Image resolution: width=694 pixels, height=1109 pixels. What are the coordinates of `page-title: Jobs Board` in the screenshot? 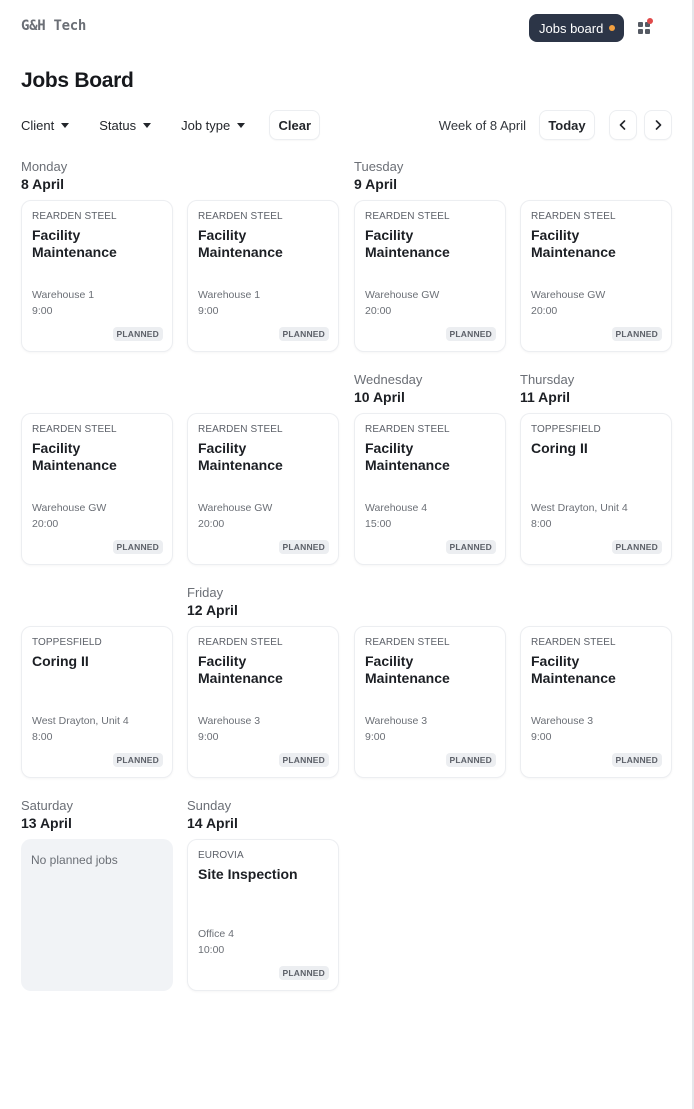 It's located at (77, 80).